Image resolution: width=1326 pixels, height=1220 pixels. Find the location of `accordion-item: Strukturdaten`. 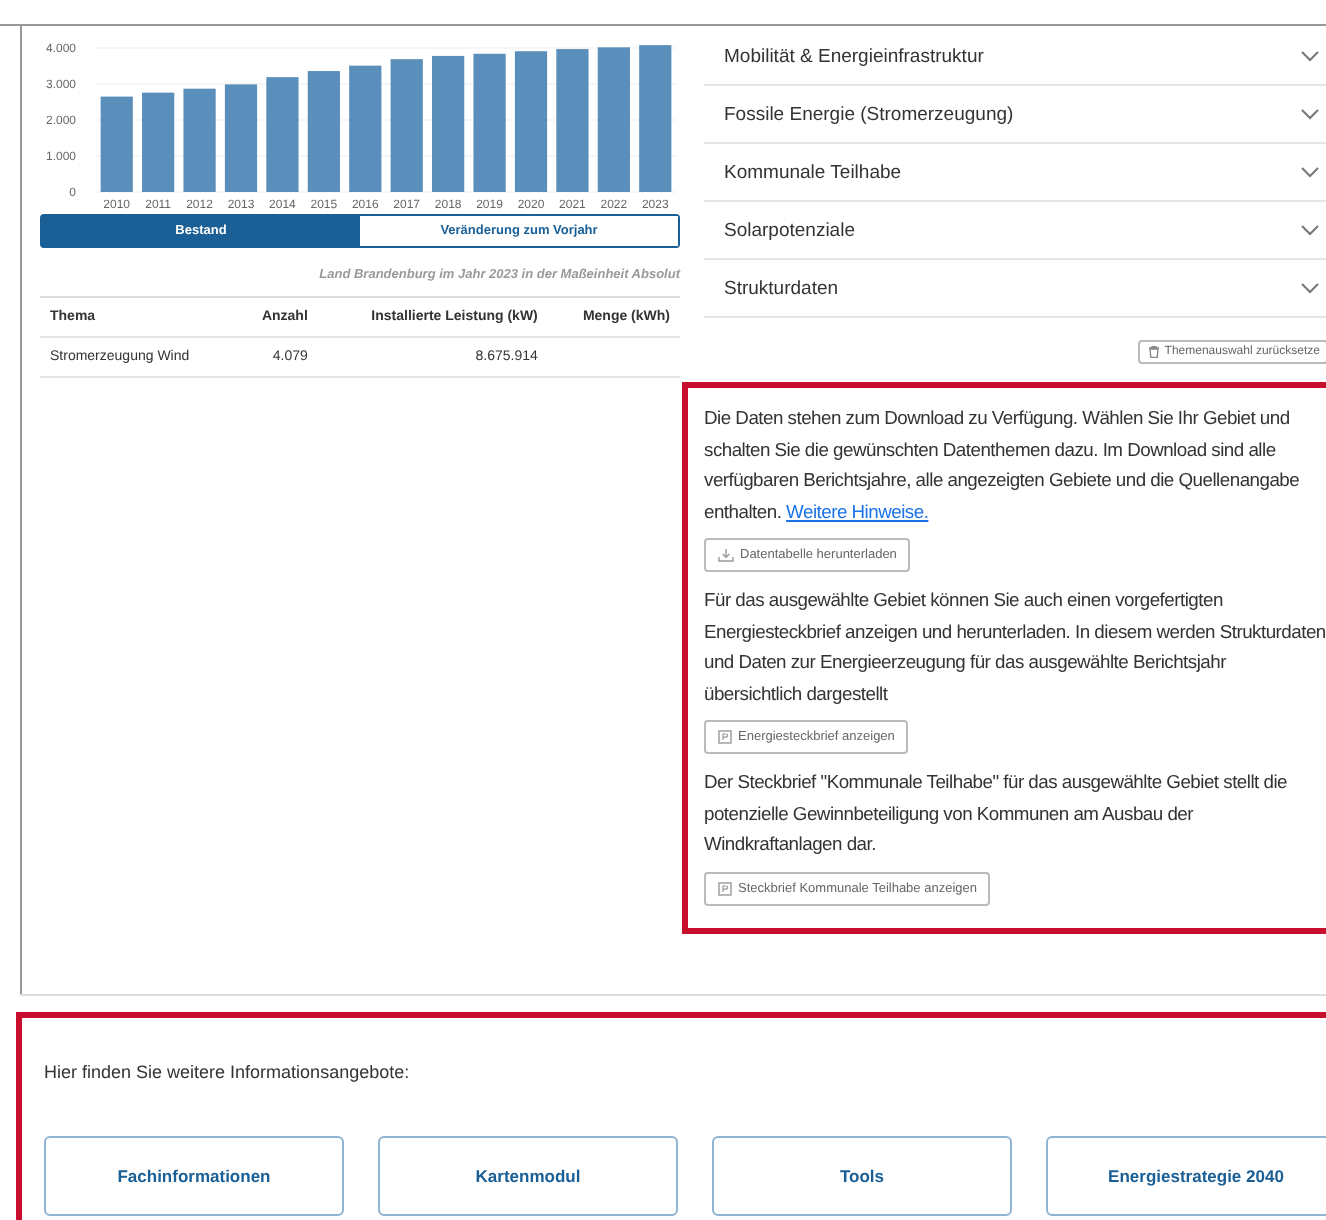

accordion-item: Strukturdaten is located at coordinates (1015, 289).